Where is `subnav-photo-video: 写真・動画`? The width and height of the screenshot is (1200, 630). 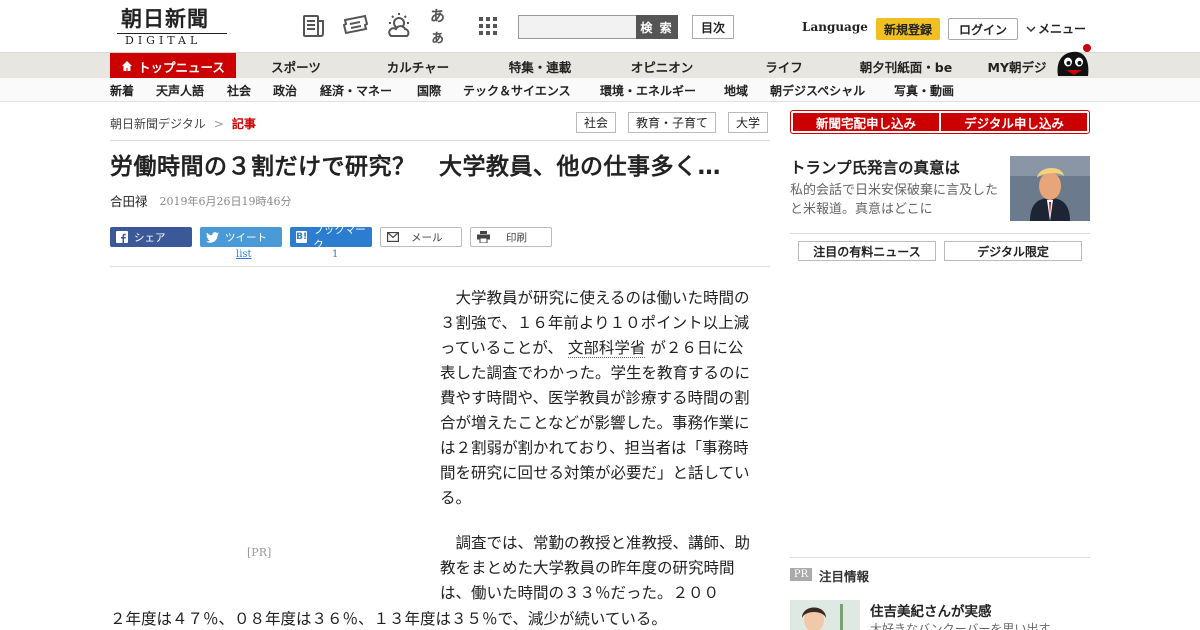 subnav-photo-video: 写真・動画 is located at coordinates (924, 90).